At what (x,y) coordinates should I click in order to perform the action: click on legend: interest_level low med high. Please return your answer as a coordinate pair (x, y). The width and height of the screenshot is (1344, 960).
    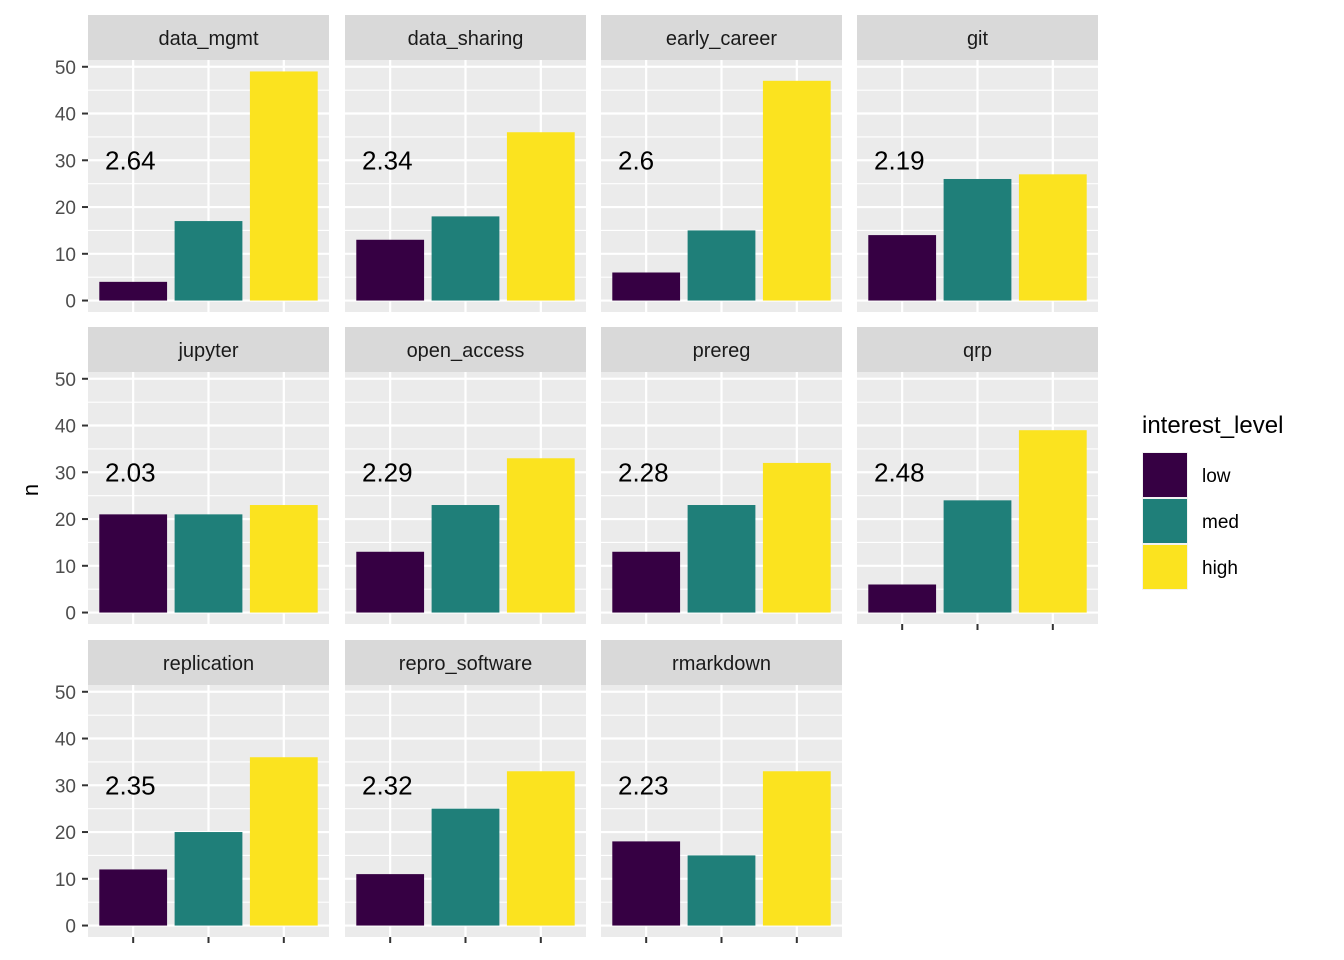
    Looking at the image, I should click on (1212, 501).